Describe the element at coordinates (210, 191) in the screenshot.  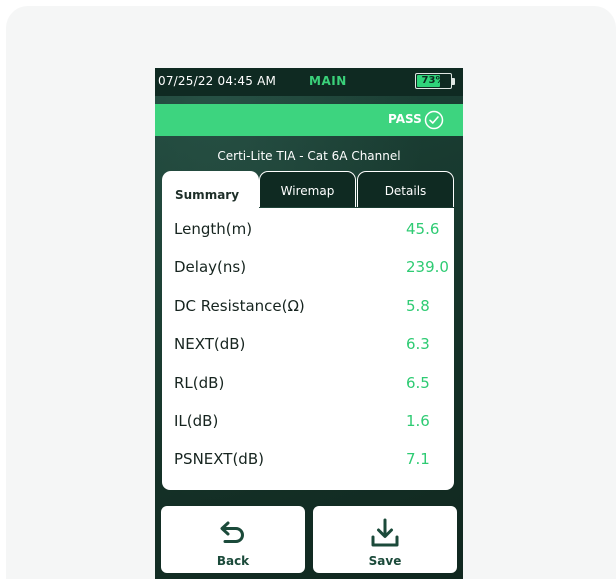
I see `tab-summary: Summary` at that location.